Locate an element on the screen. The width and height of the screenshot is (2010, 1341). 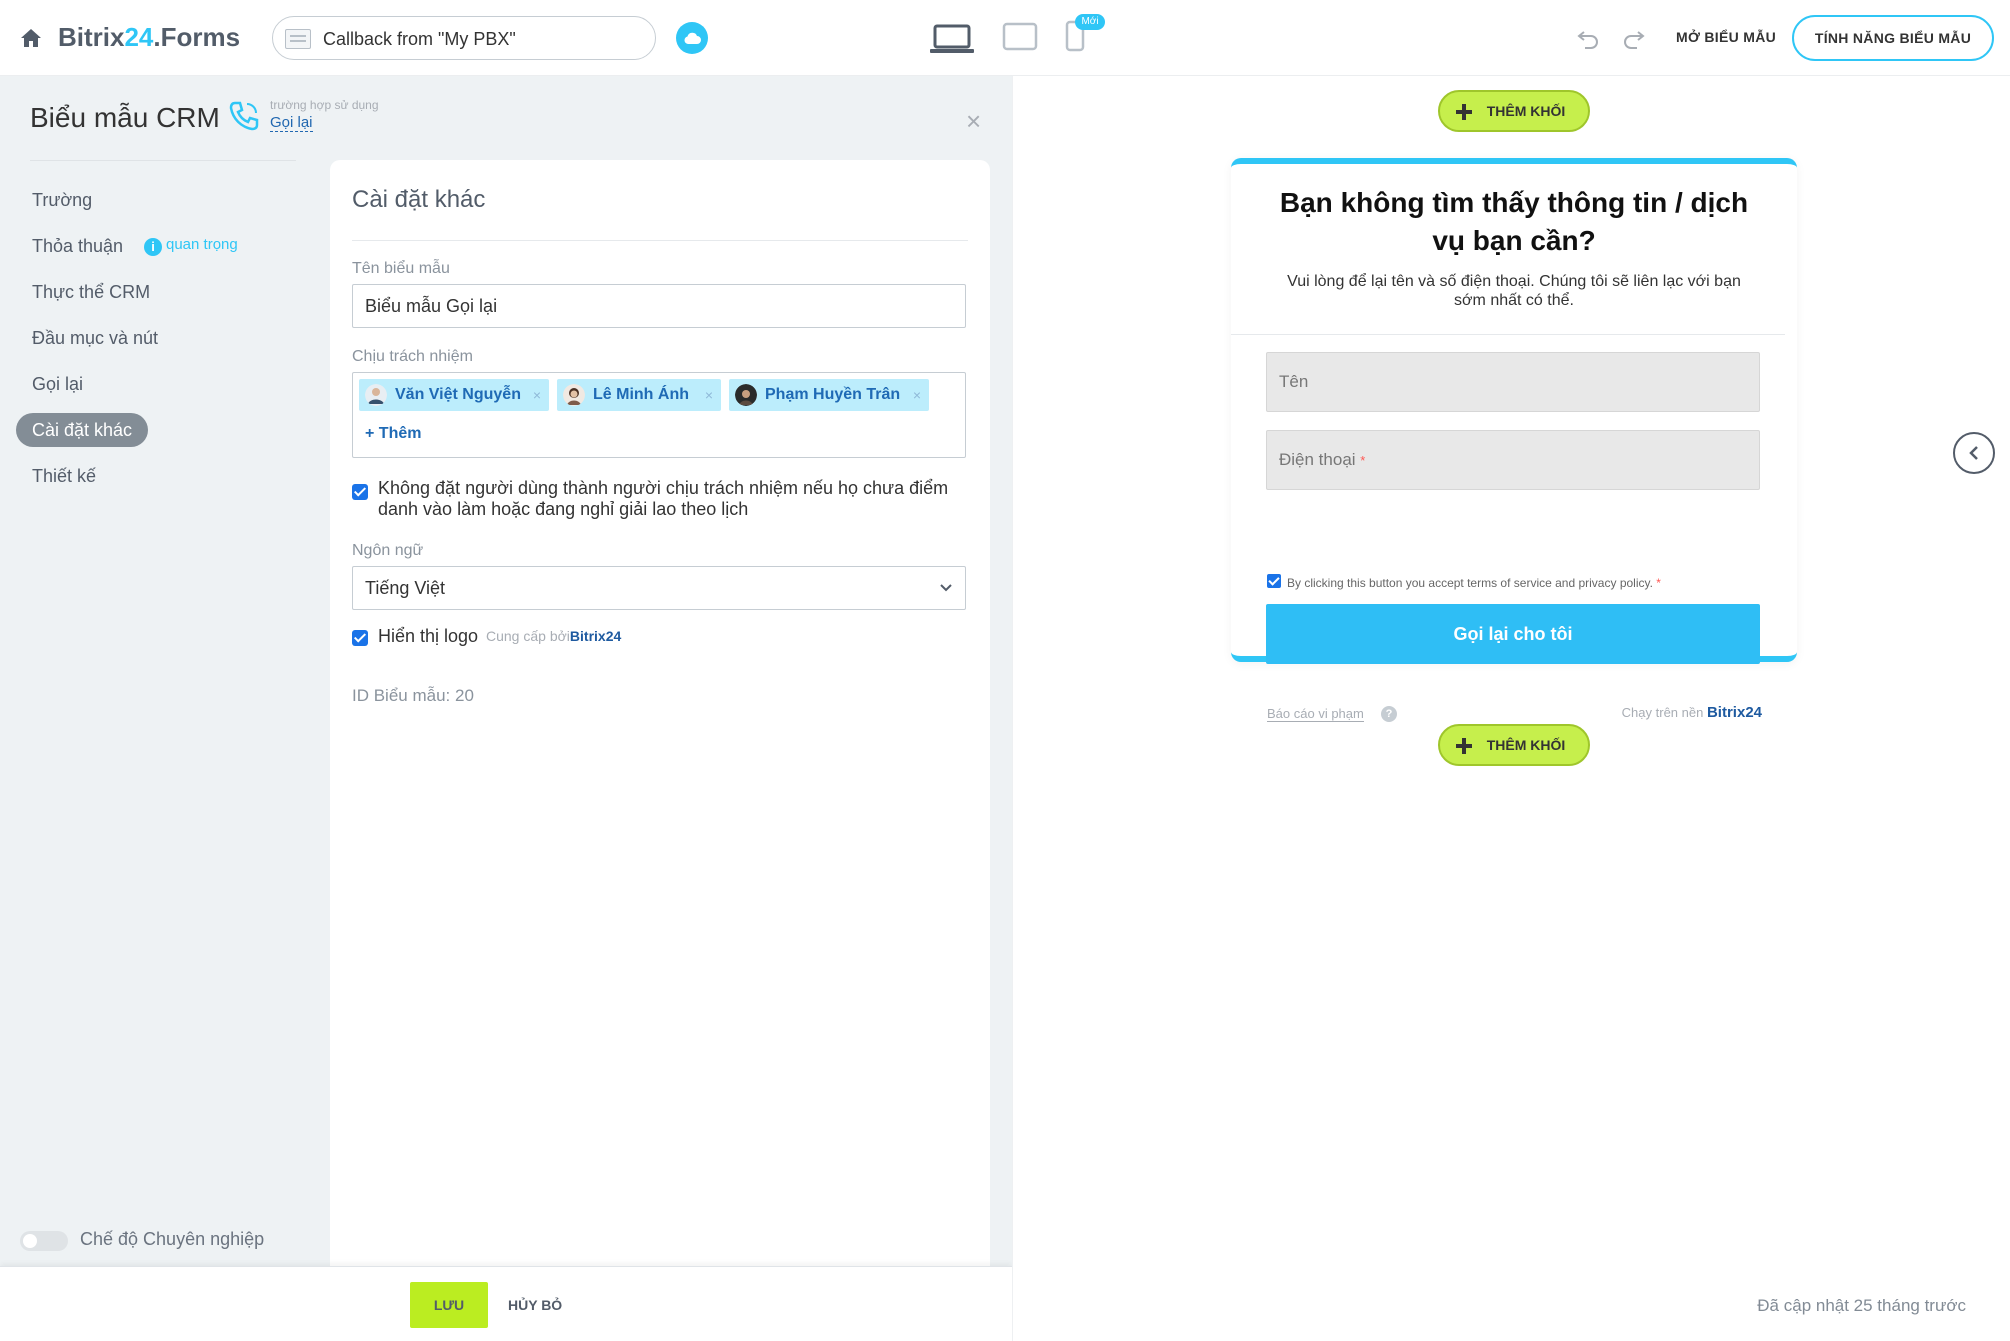
panel-title: Biểu mẫu CRM is located at coordinates (125, 117).